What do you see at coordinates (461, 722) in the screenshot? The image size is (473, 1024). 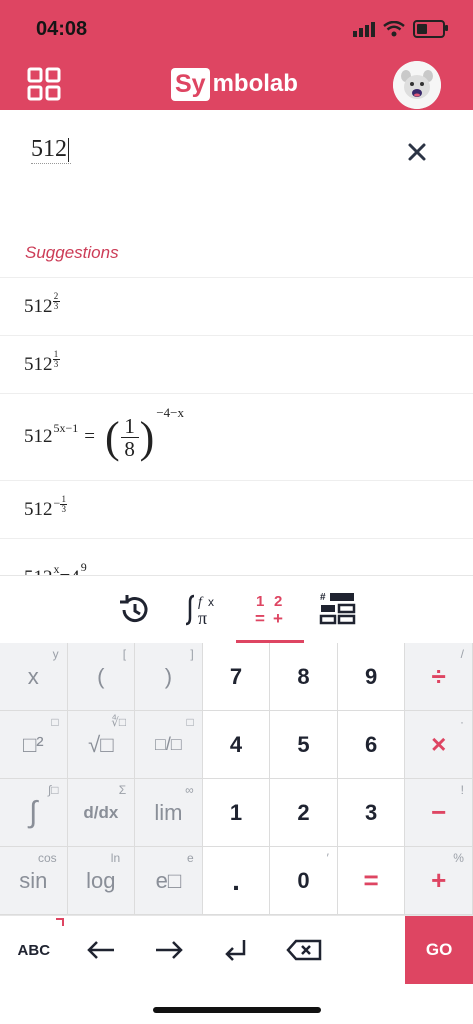 I see `key-alt-label: ·` at bounding box center [461, 722].